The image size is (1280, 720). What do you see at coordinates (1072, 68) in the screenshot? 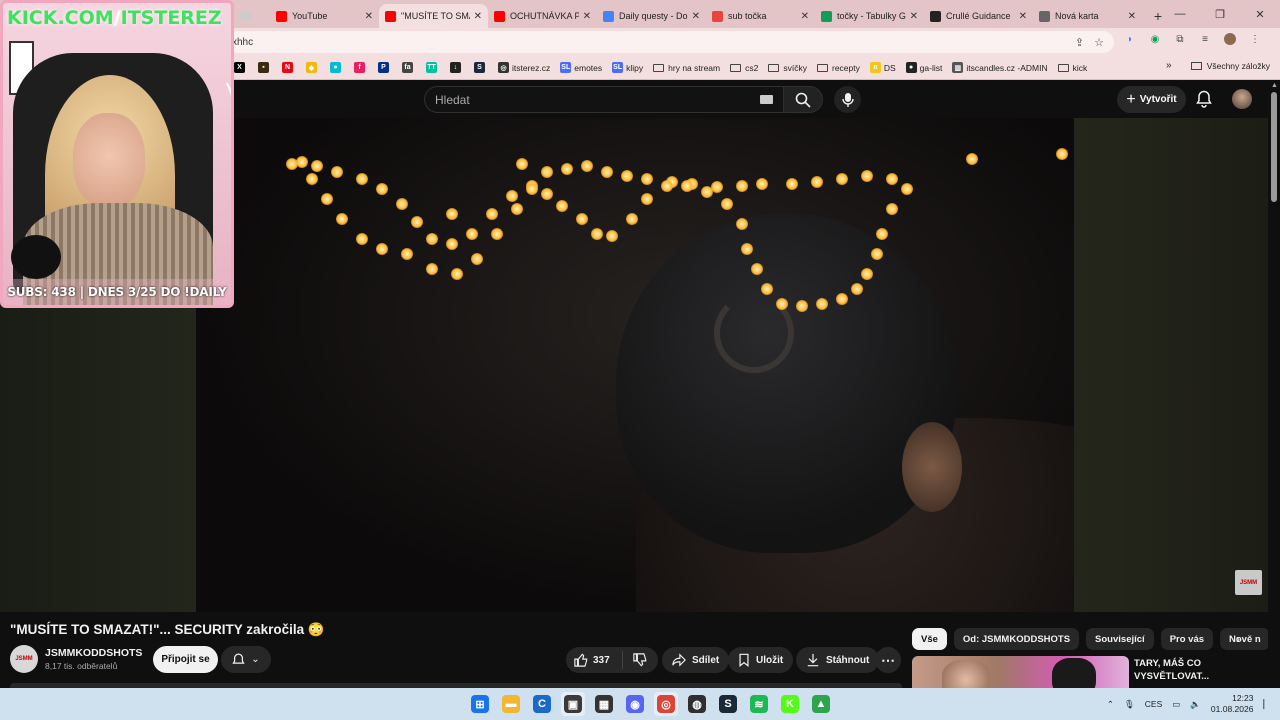
I see `bookmark-21: kick` at bounding box center [1072, 68].